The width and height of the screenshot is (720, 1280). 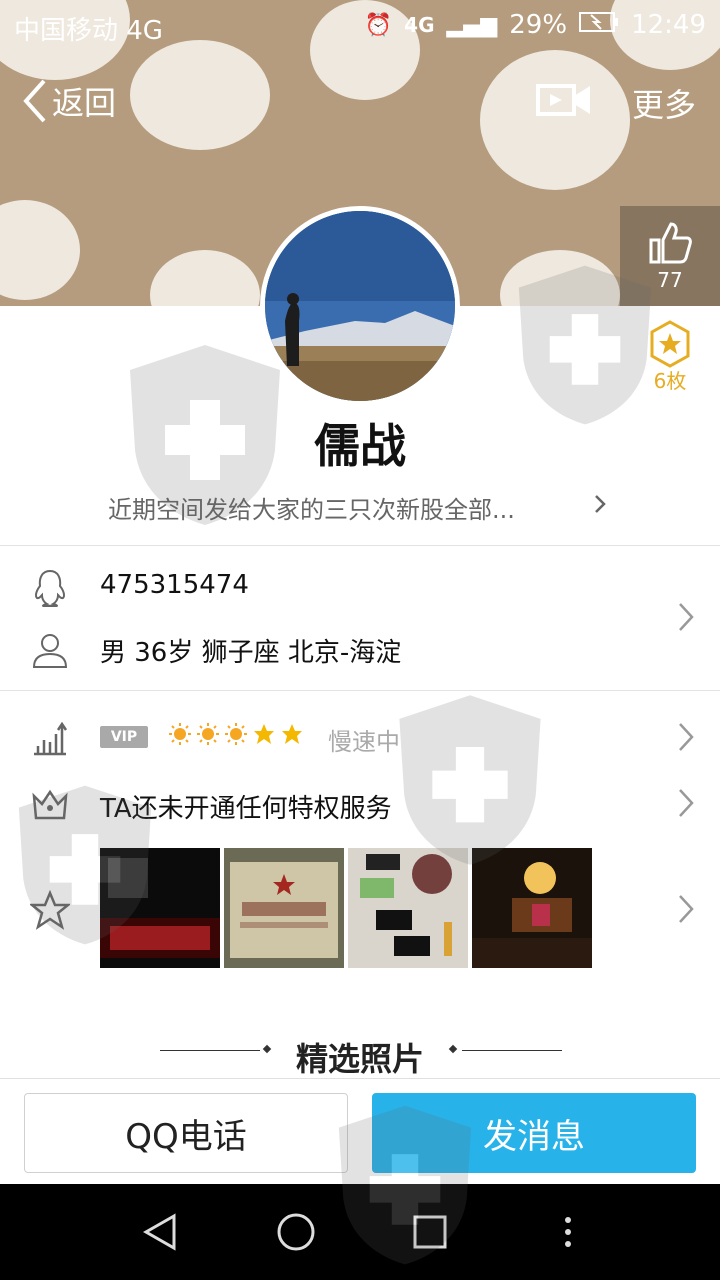 What do you see at coordinates (360, 25) in the screenshot?
I see `status-bar: 中国移动 4G ⏰ 4G ▂▄▆ 29% 12:49` at bounding box center [360, 25].